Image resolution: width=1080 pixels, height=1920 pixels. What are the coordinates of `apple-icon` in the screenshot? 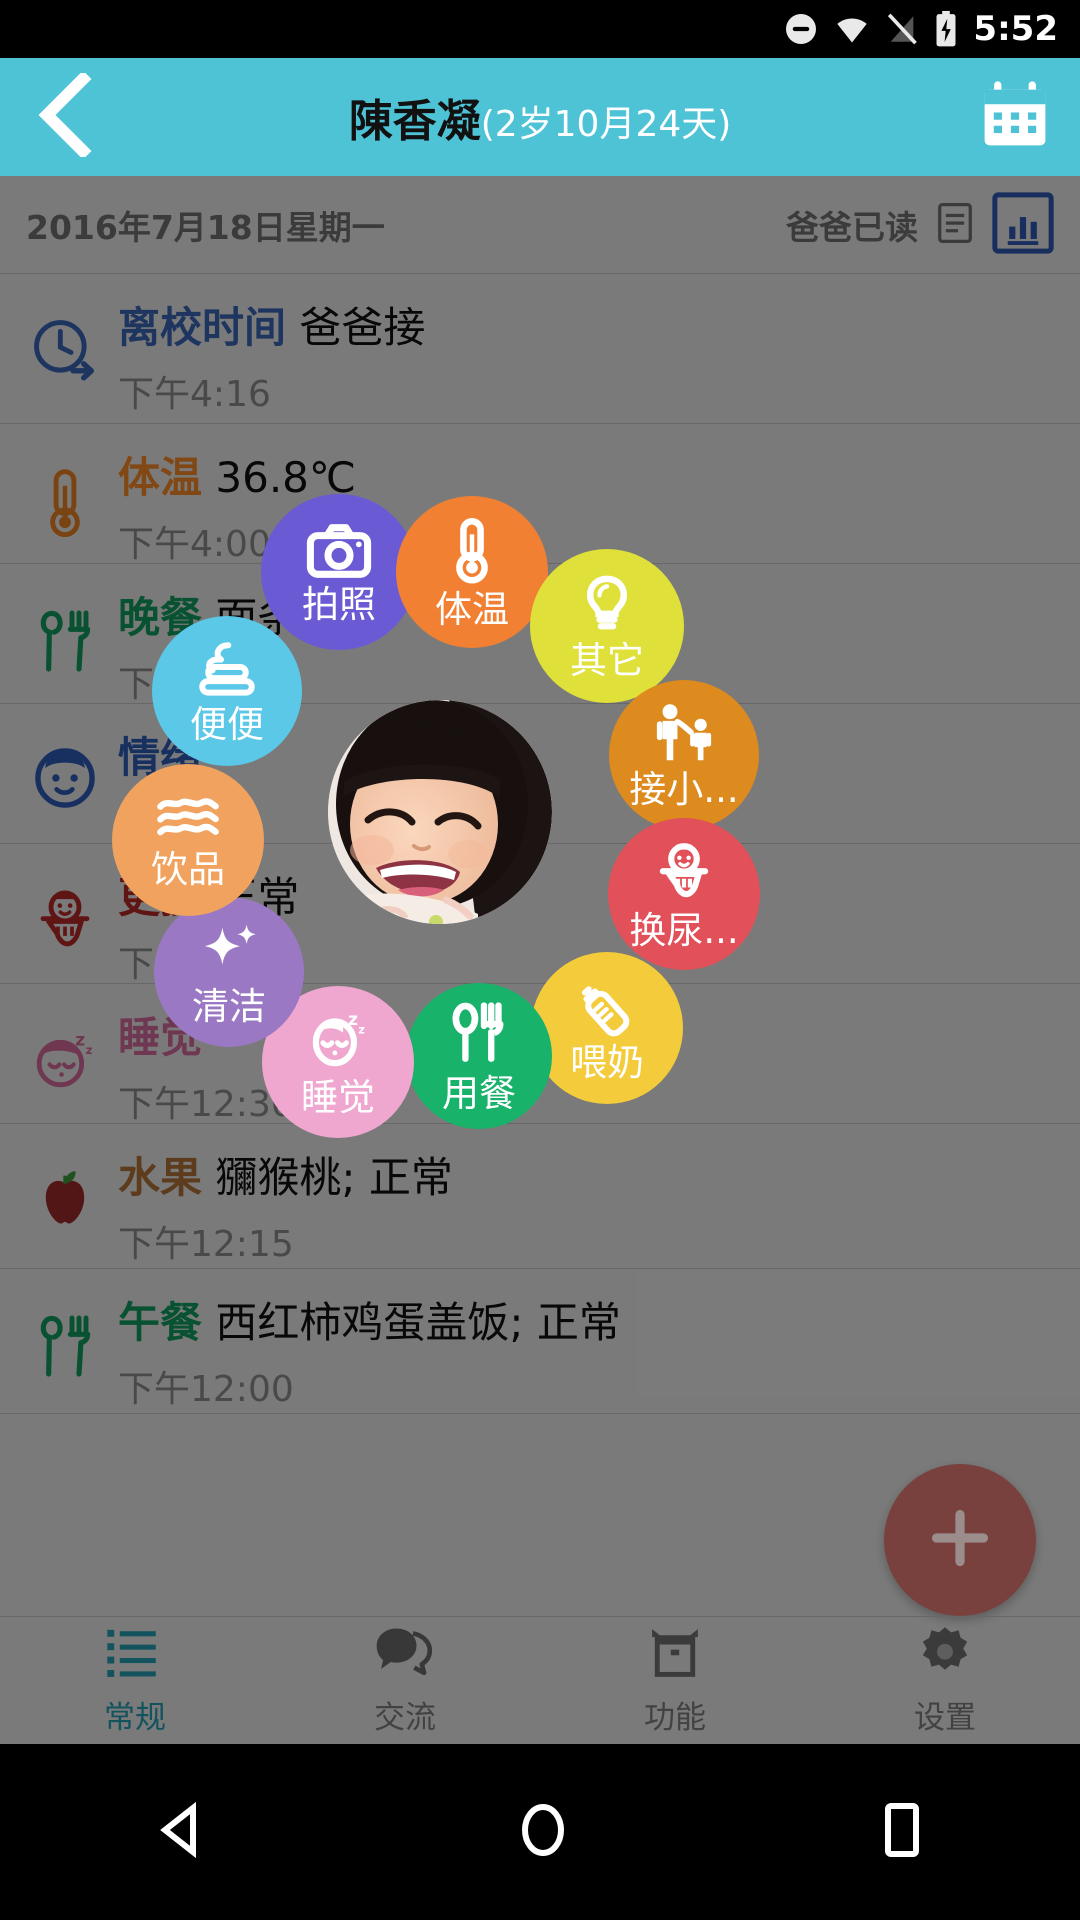 It's located at (65, 1191).